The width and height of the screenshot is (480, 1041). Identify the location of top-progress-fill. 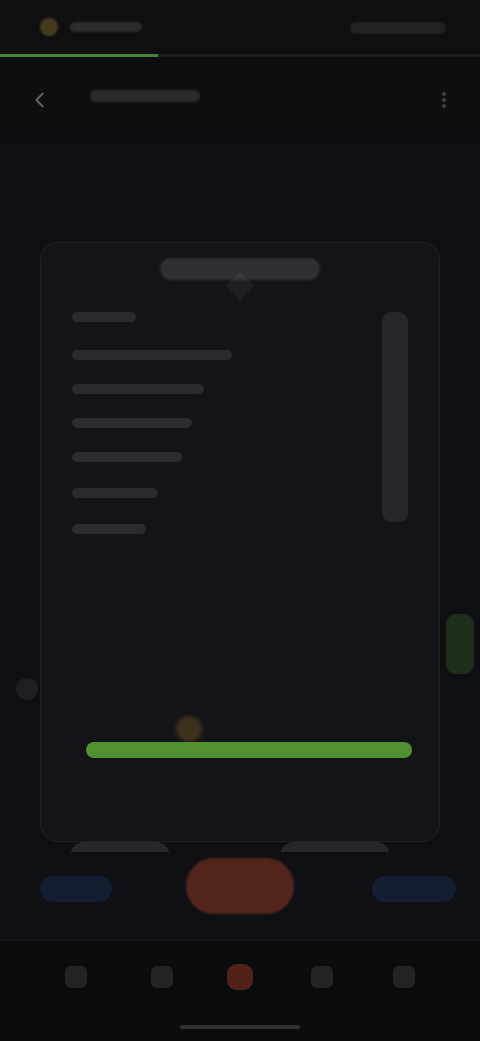
(79, 55).